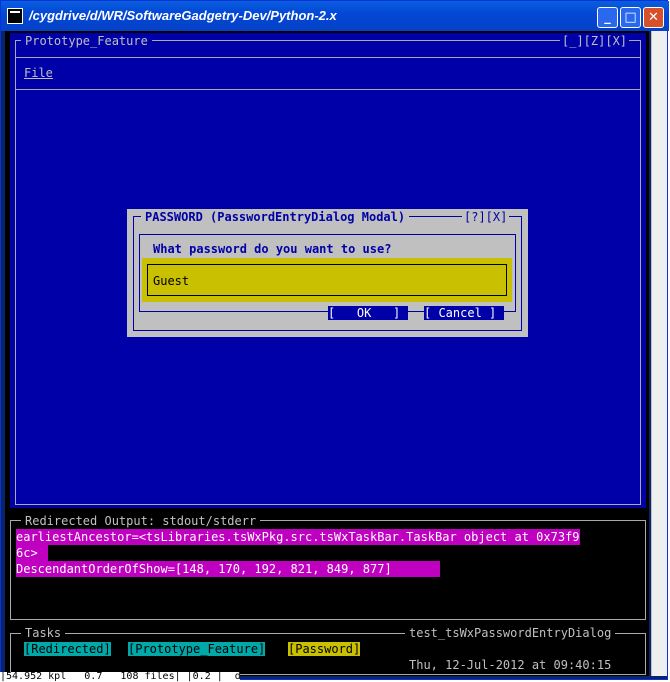 The width and height of the screenshot is (670, 682). Describe the element at coordinates (486, 217) in the screenshot. I see `dialog-window-buttons: [?][X]` at that location.